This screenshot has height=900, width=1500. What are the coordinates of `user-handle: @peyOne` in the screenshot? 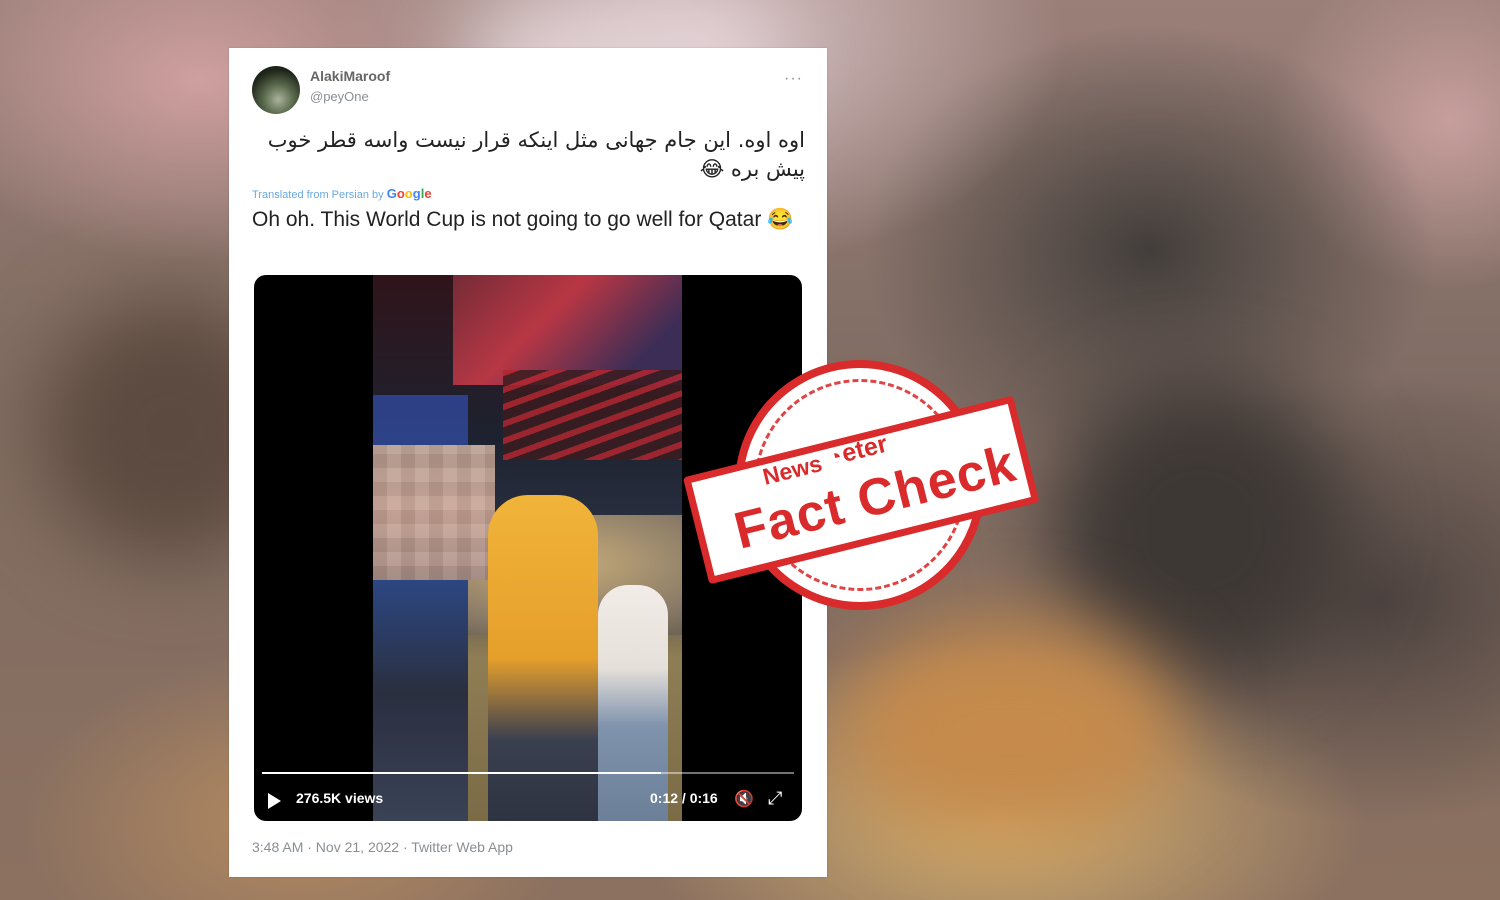 It's located at (339, 96).